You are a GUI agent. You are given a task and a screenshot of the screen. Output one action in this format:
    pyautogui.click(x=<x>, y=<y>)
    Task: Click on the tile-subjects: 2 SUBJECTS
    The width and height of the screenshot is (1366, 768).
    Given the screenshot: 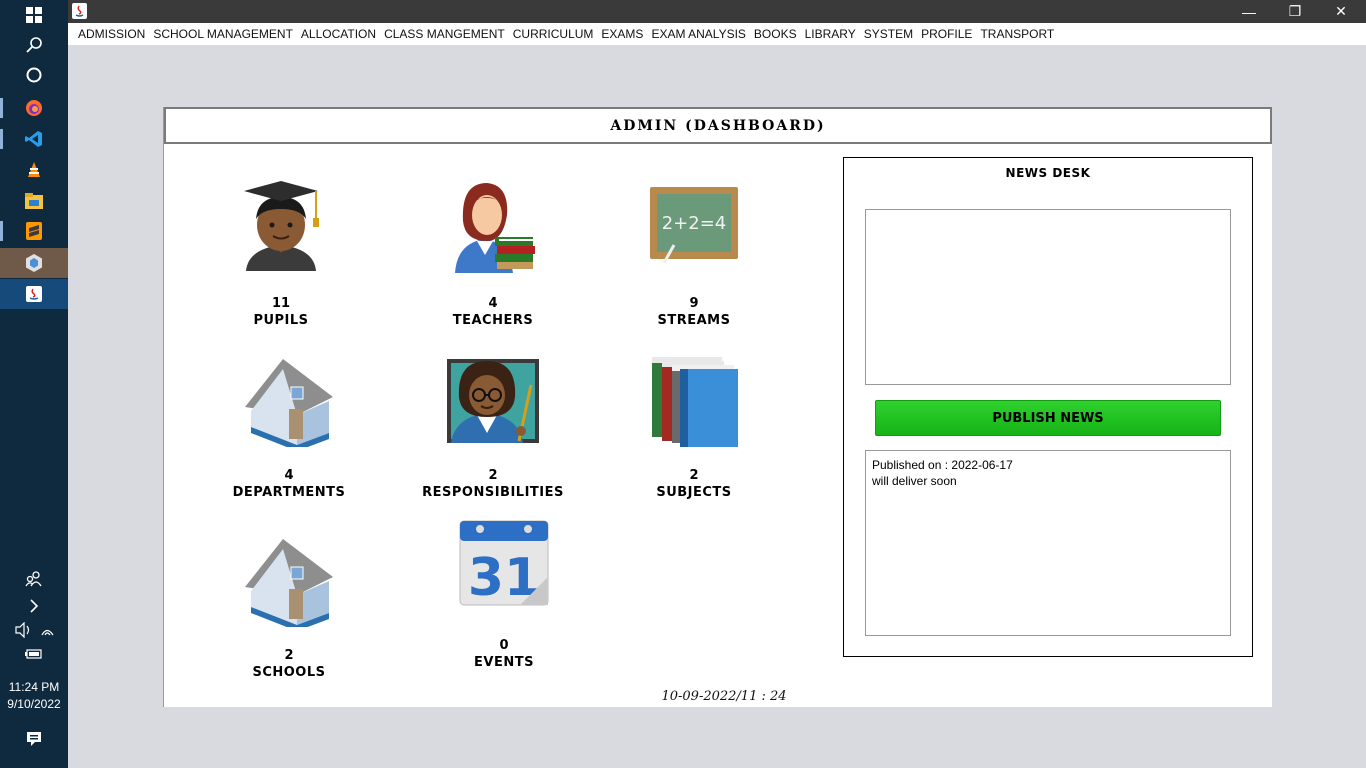 What is the action you would take?
    pyautogui.click(x=694, y=429)
    